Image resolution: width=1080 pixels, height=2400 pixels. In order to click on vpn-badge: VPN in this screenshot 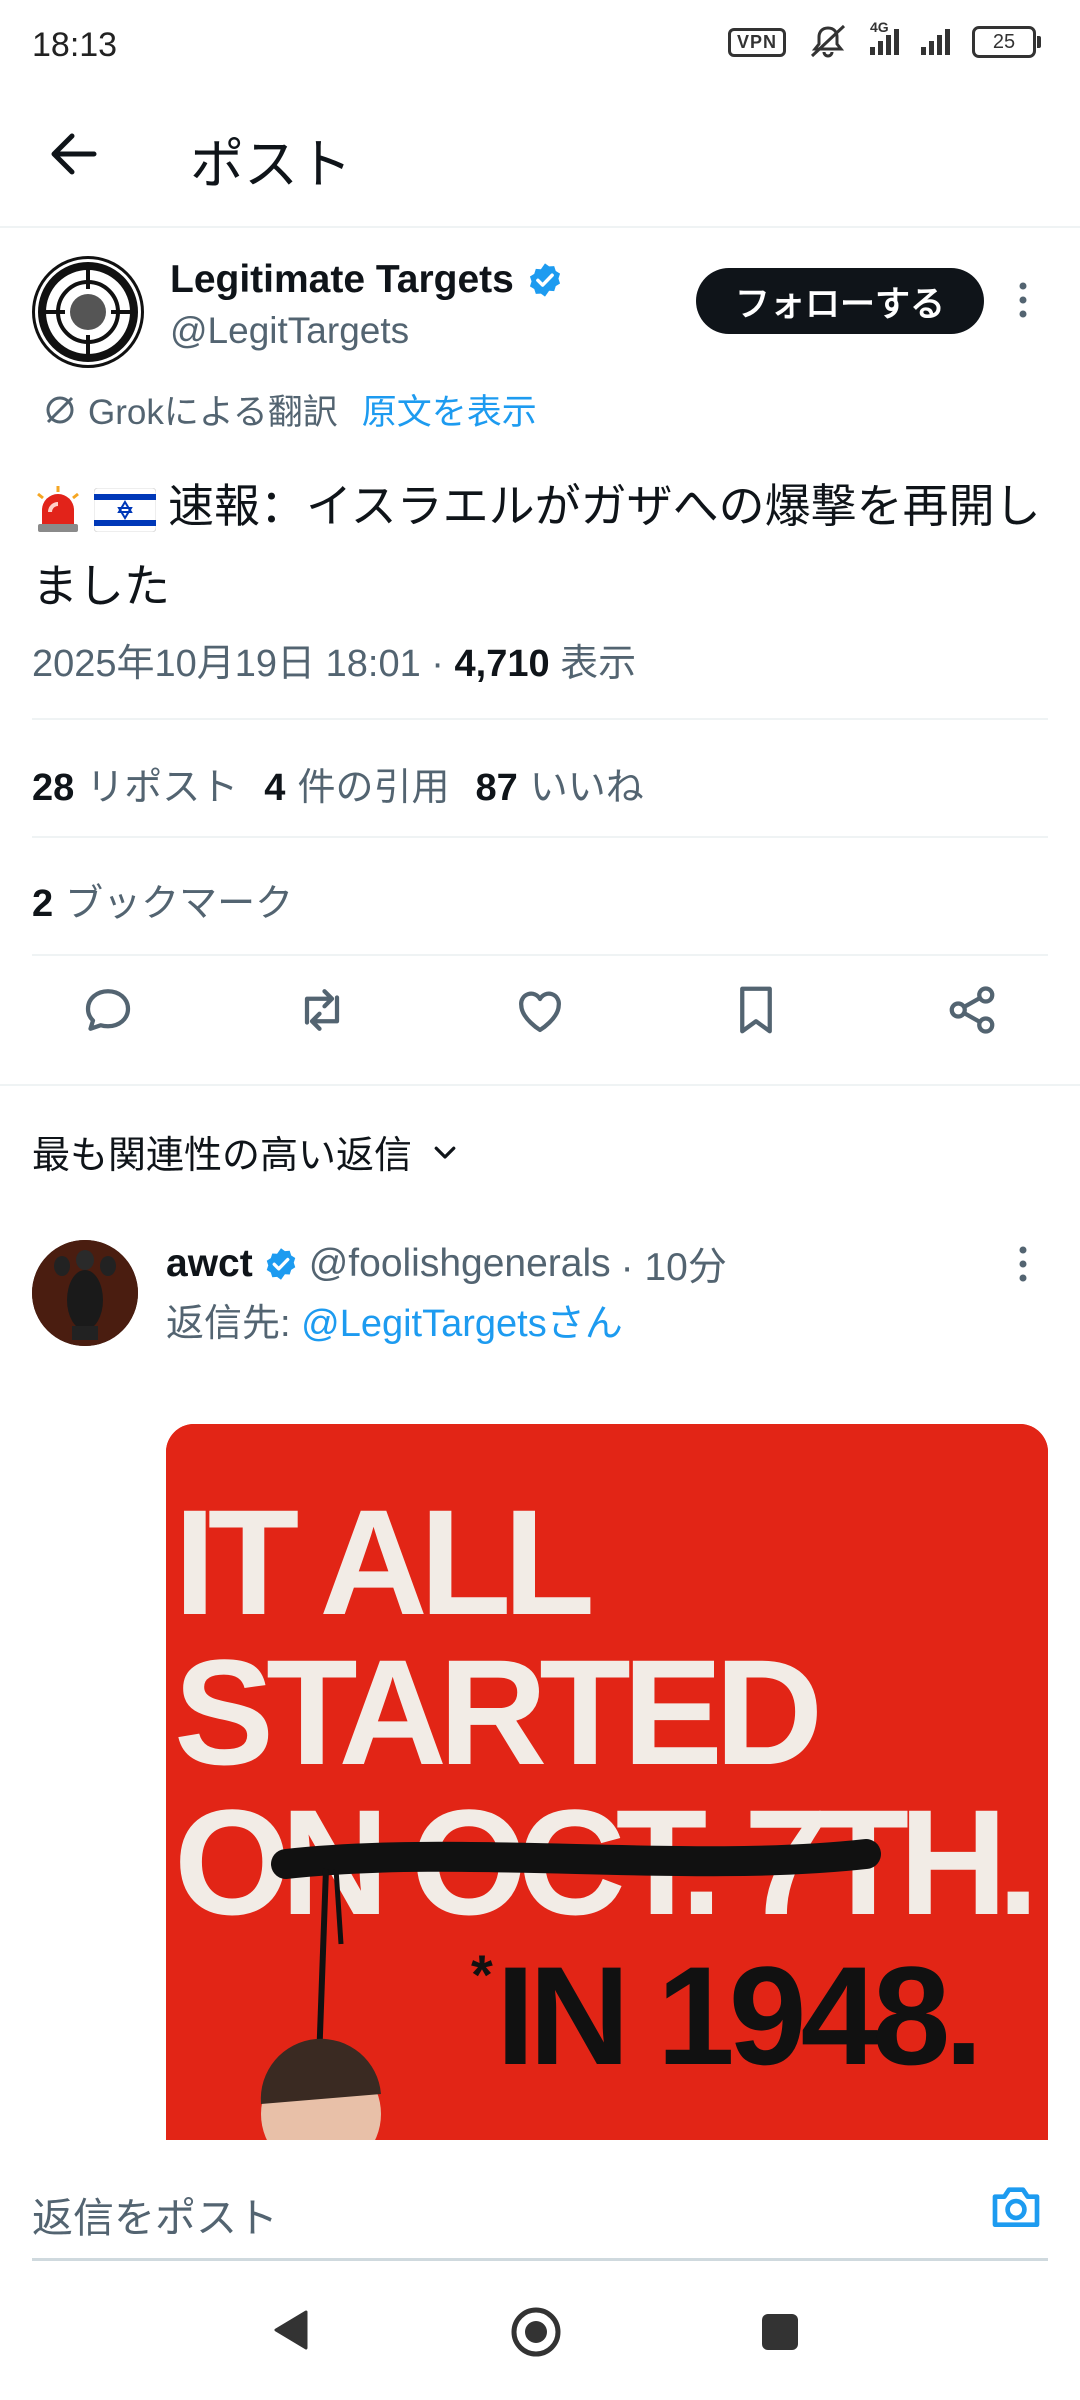, I will do `click(756, 42)`.